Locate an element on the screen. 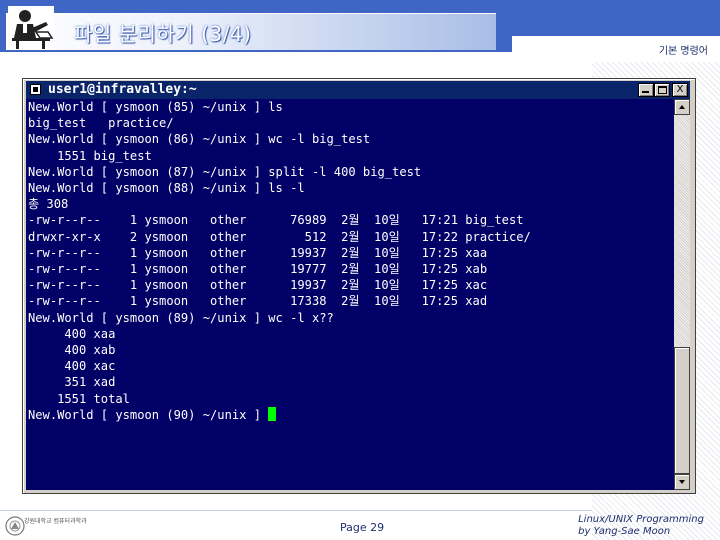 The image size is (720, 540). course-title: Linux/UNIX Programming is located at coordinates (641, 519).